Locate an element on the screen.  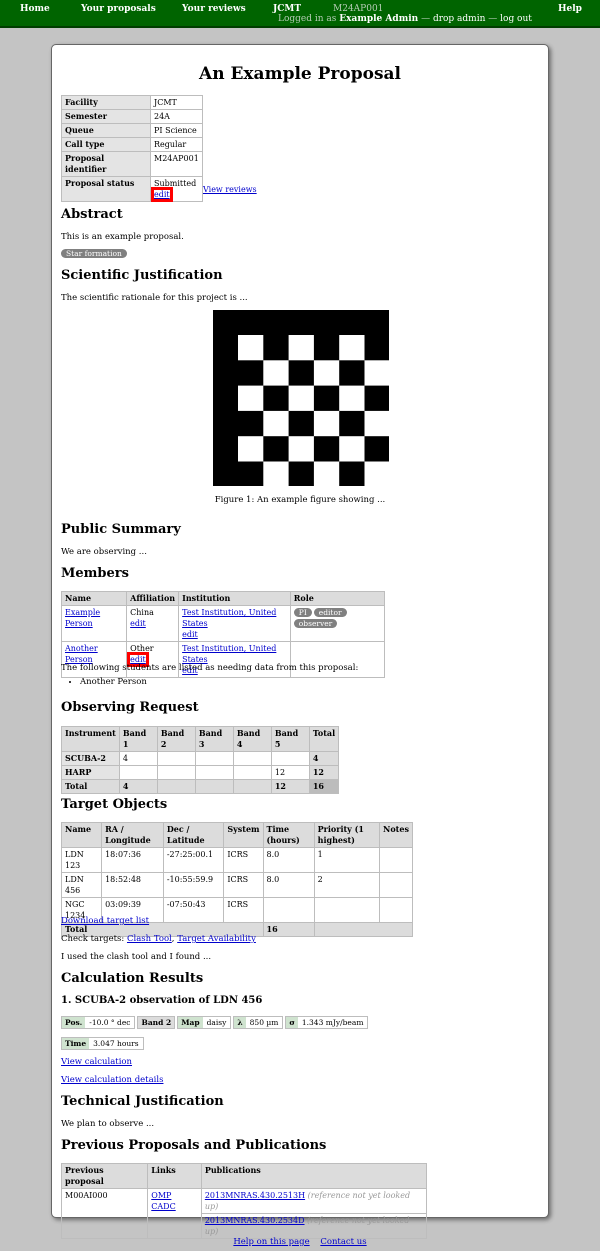
category-tag: Star formation is located at coordinates (94, 253).